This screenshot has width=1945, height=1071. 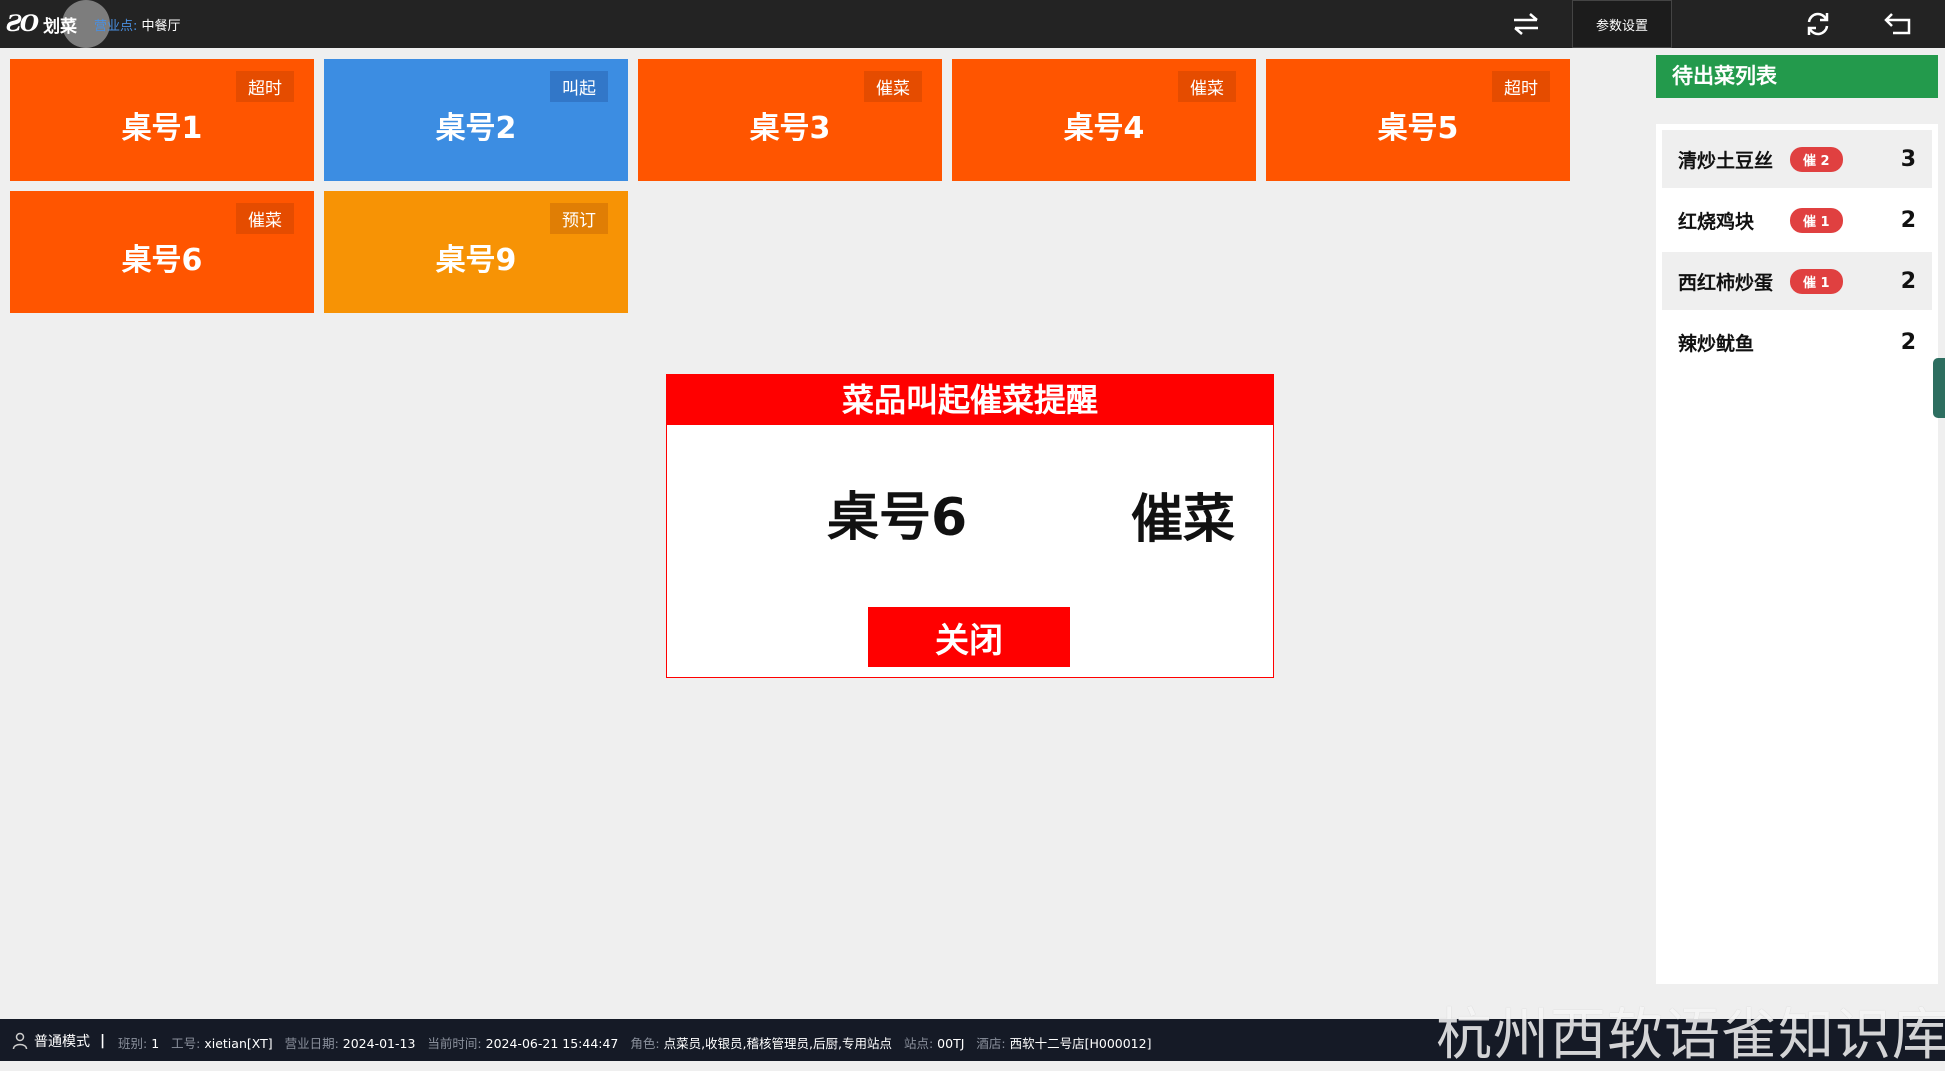 I want to click on staff-id-value: xietian[XT], so click(x=238, y=1043).